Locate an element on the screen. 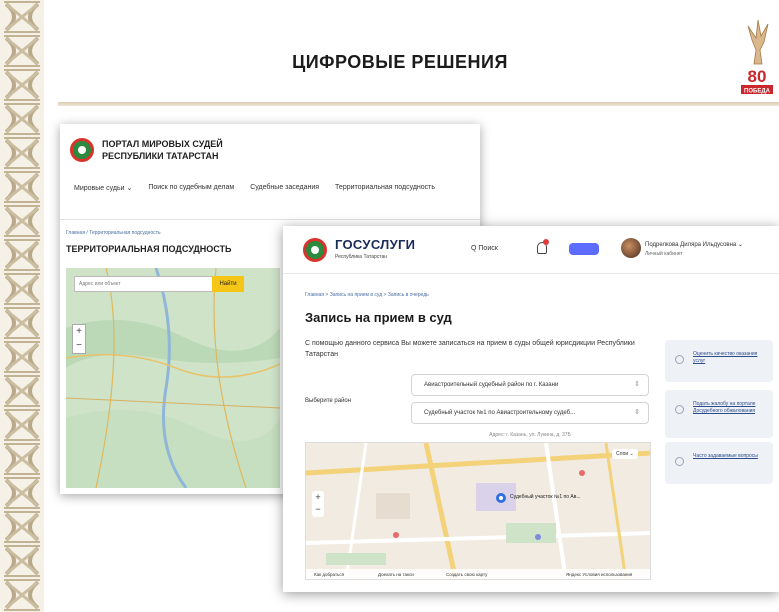 Image resolution: width=779 pixels, height=612 pixels. nav-territorial-jurisdiction: Территориальная подсудность is located at coordinates (385, 188).